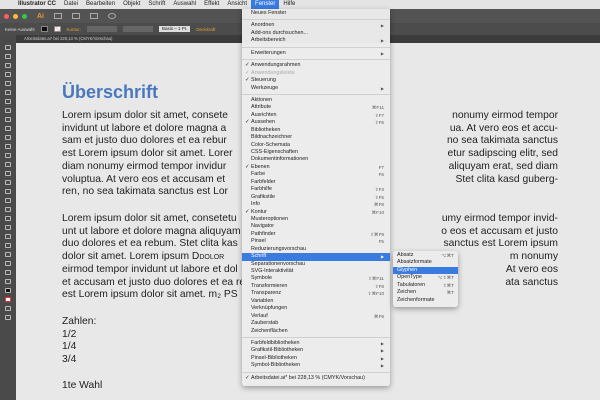  Describe the element at coordinates (316, 122) in the screenshot. I see `menu-item-aussehen: ✓ Aussehen ⇧F6` at that location.